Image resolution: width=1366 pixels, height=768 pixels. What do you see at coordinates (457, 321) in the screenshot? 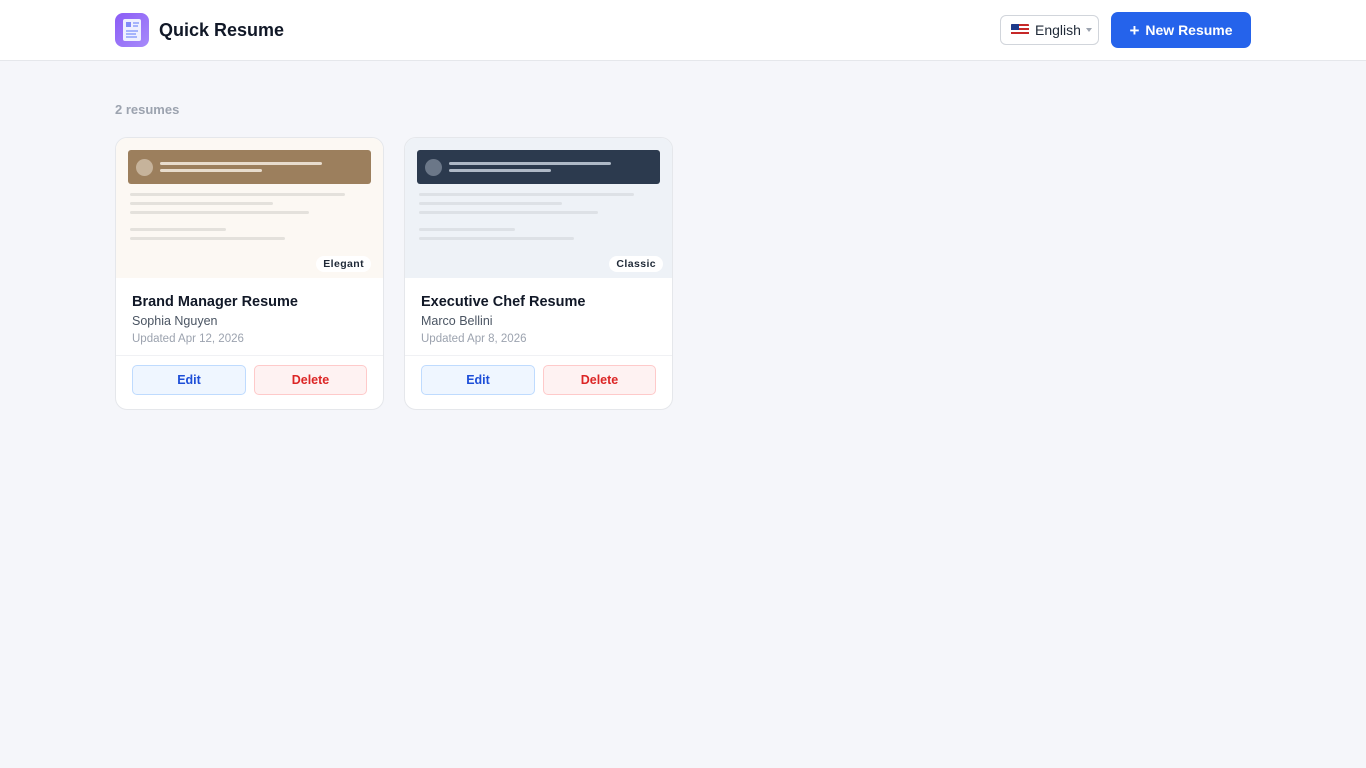
I see `resume-owner-name: Marco Bellini` at bounding box center [457, 321].